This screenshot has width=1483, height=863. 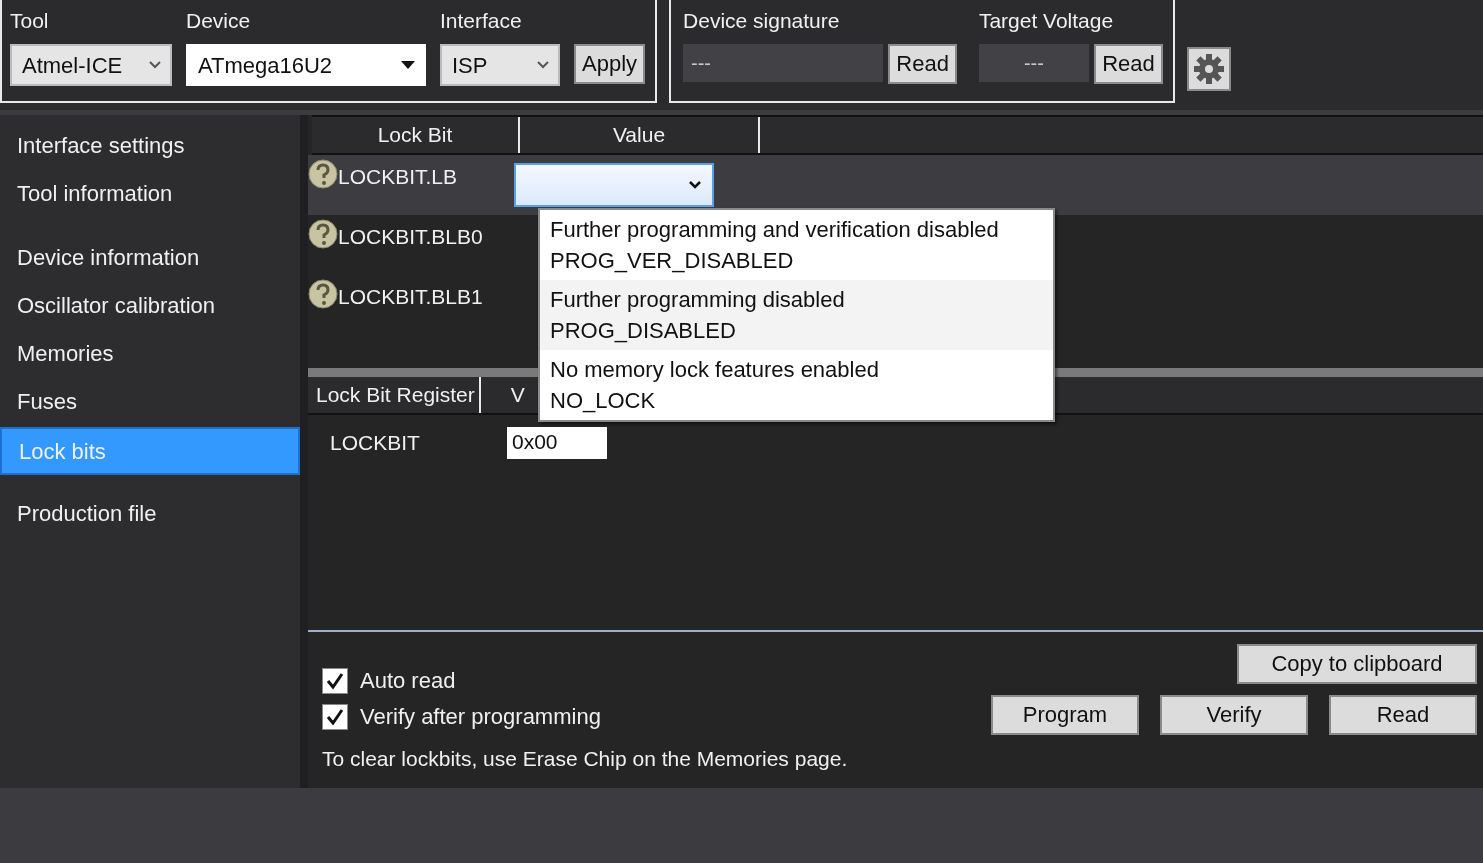 I want to click on table-cell-text: LOCKBIT.BLB1, so click(x=411, y=297).